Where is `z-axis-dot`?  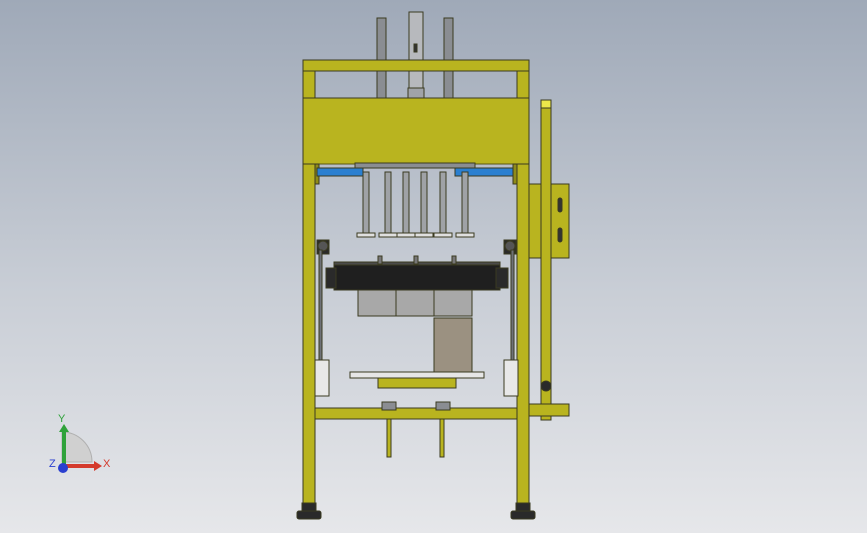 z-axis-dot is located at coordinates (63, 468).